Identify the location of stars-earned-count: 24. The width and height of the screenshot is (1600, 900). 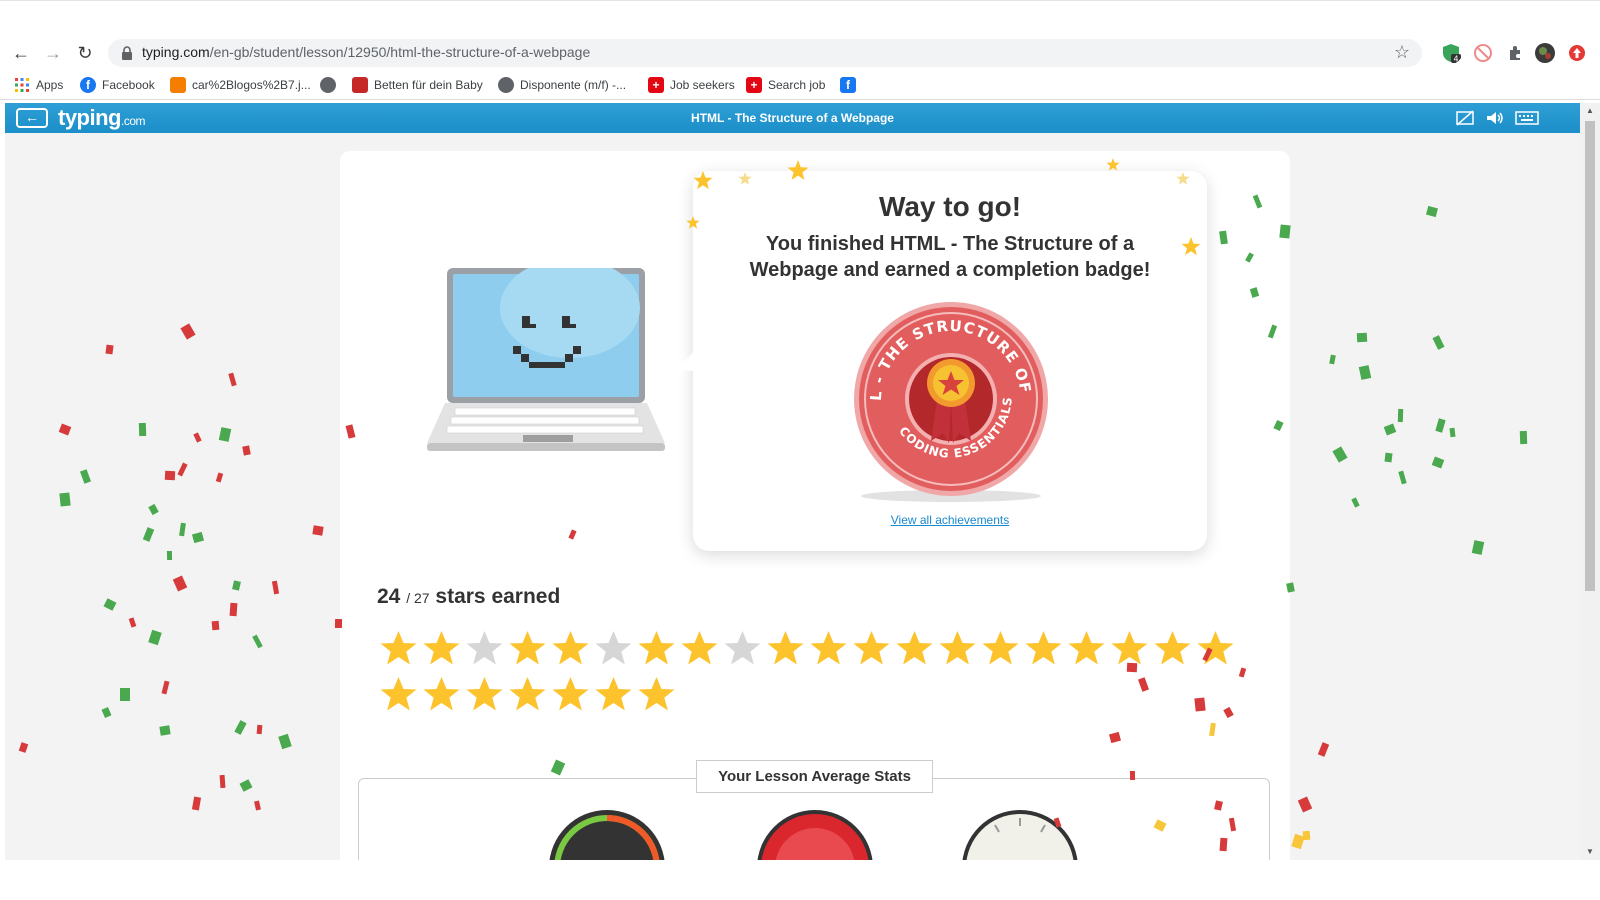
(389, 596).